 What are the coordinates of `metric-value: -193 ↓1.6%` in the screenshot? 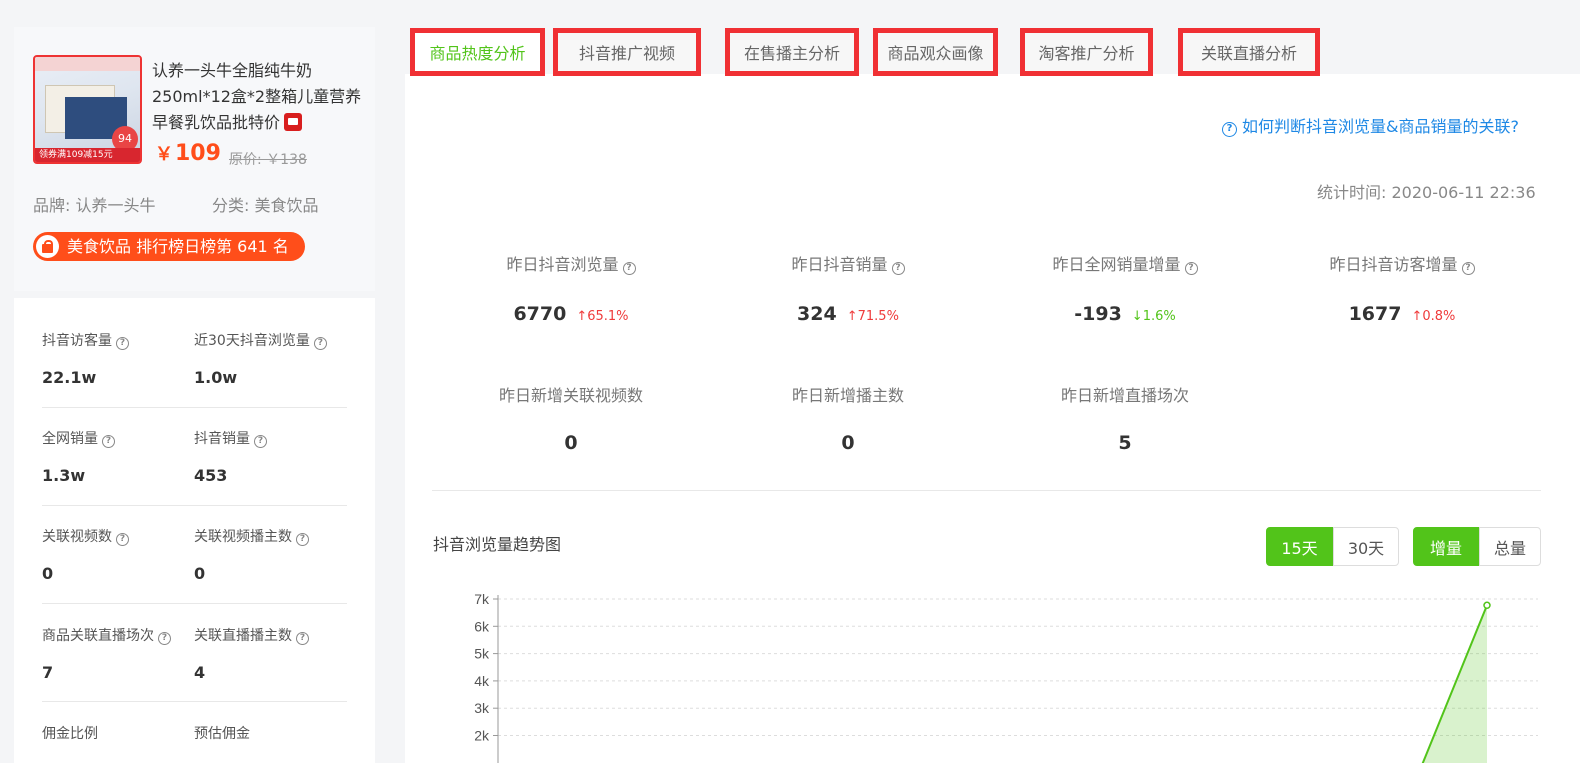 It's located at (1125, 314).